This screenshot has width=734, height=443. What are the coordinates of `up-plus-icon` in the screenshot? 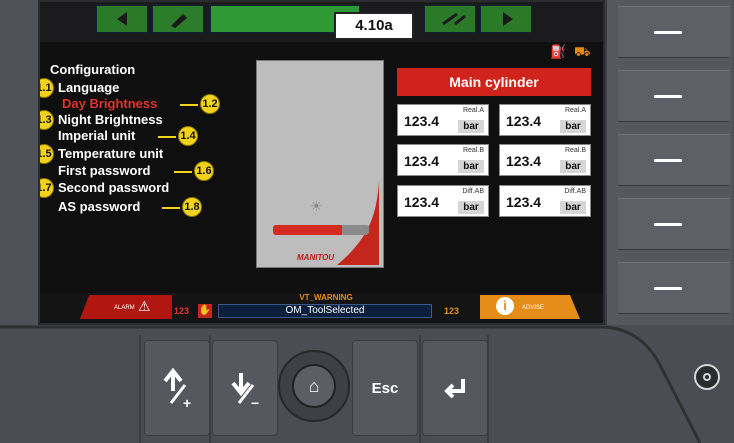 It's located at (175, 385).